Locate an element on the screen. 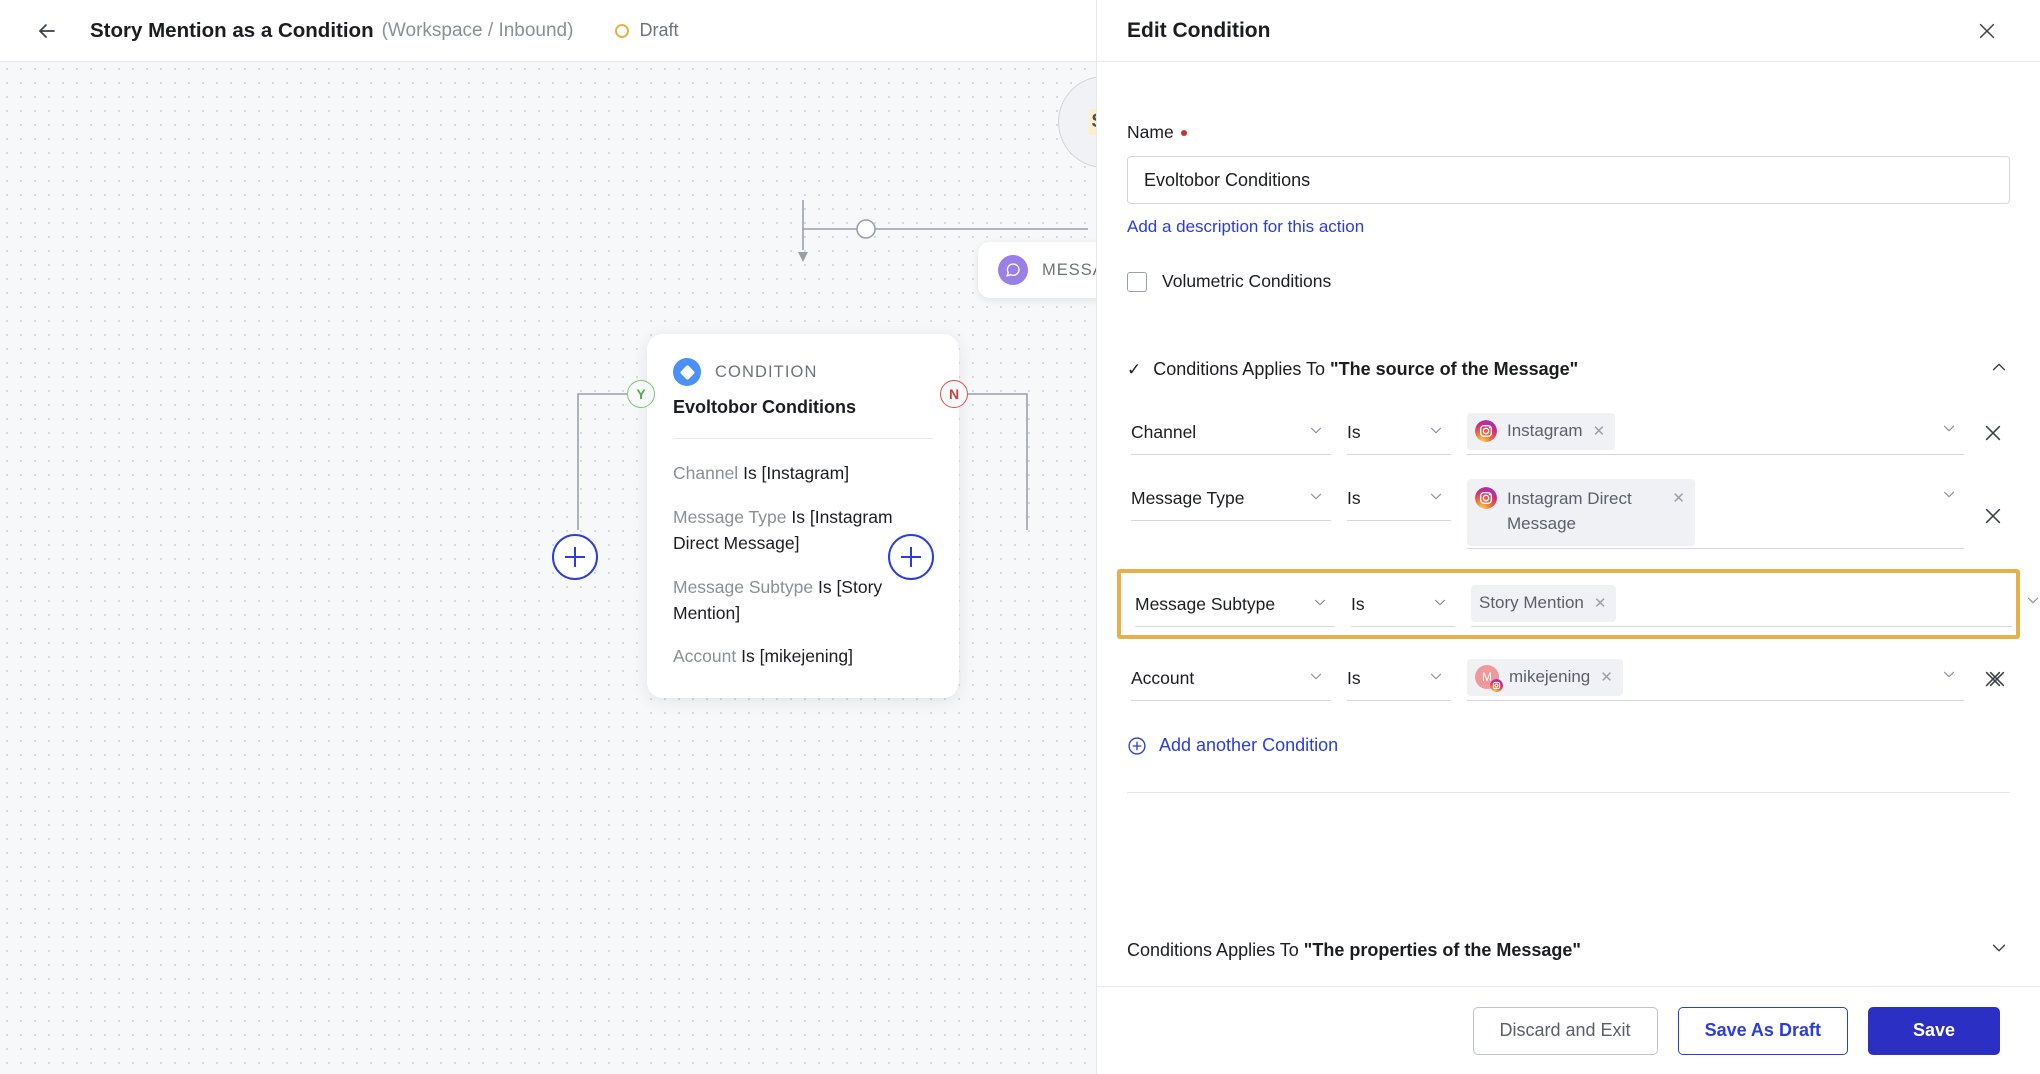 Image resolution: width=2040 pixels, height=1074 pixels. panel-footer: Discard and Exit Save As Draft Save is located at coordinates (1568, 1030).